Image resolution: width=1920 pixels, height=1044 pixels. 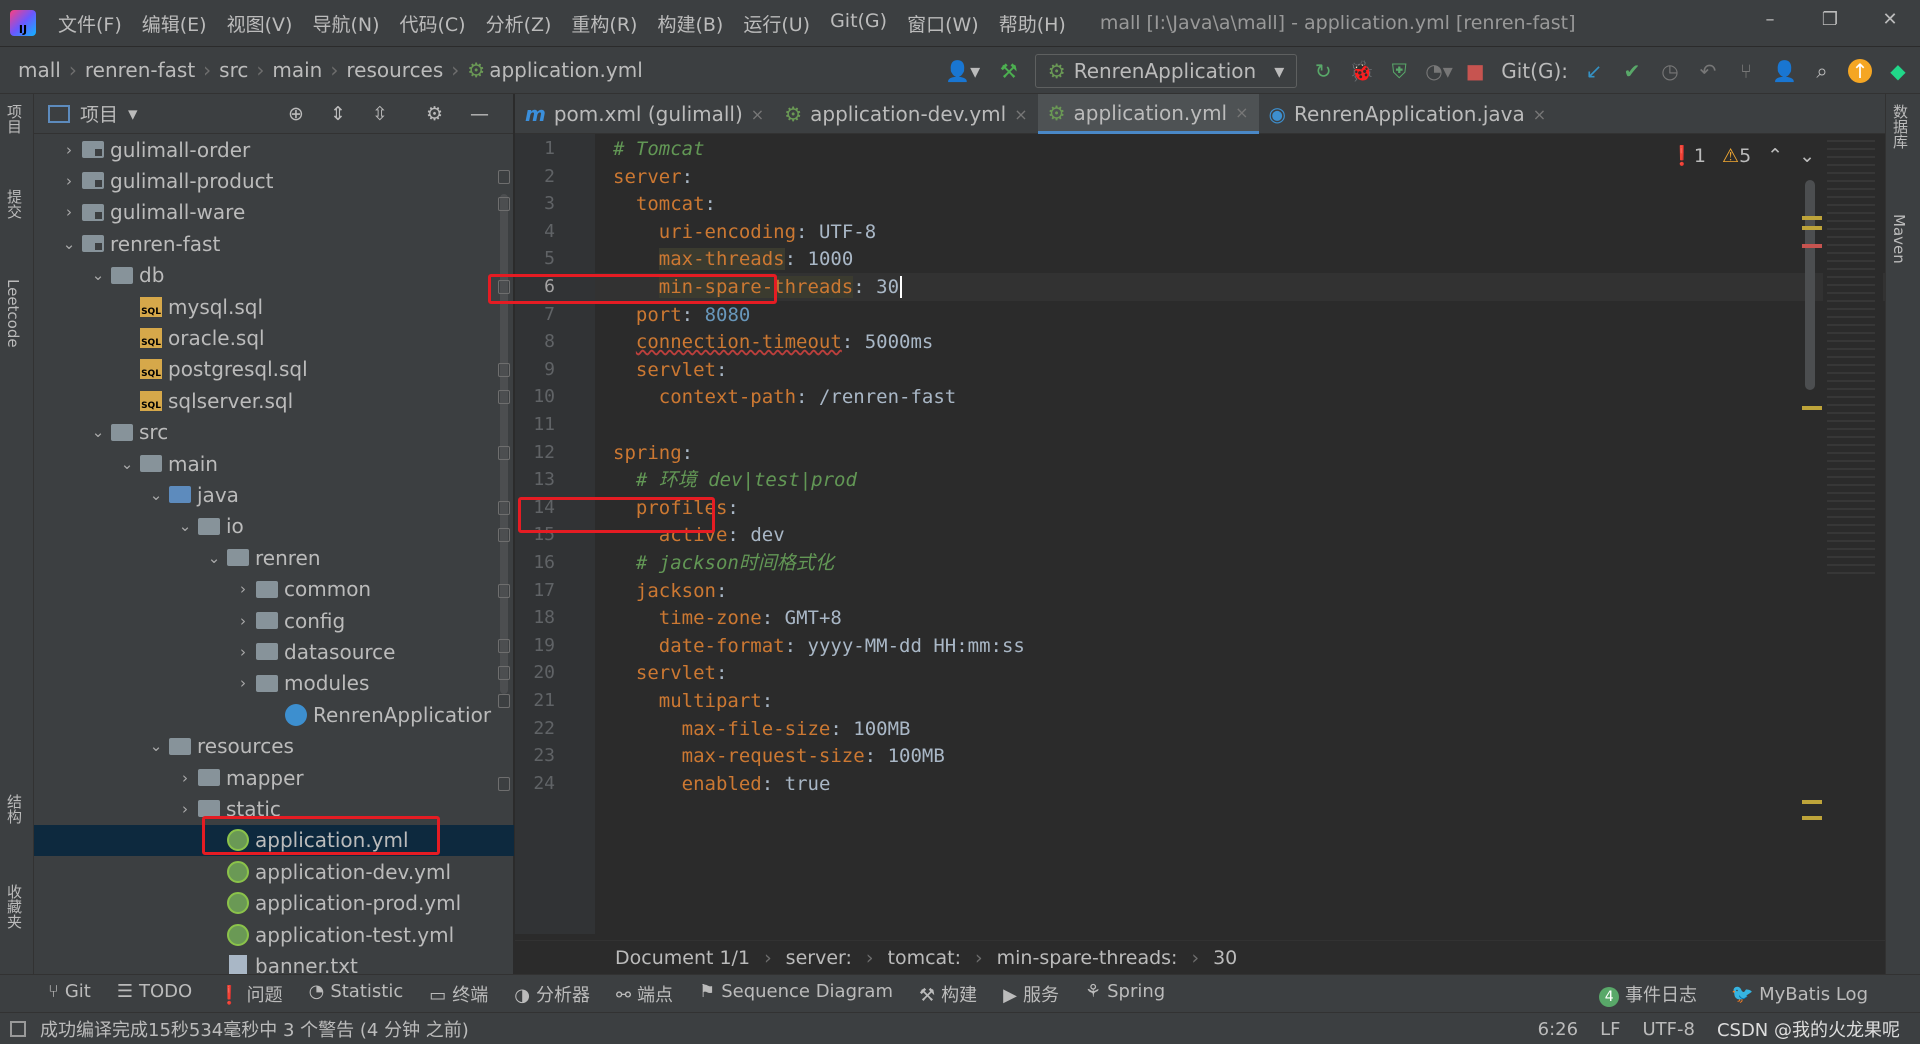 What do you see at coordinates (819, 958) in the screenshot?
I see `editor-breadcrumb-item: server:` at bounding box center [819, 958].